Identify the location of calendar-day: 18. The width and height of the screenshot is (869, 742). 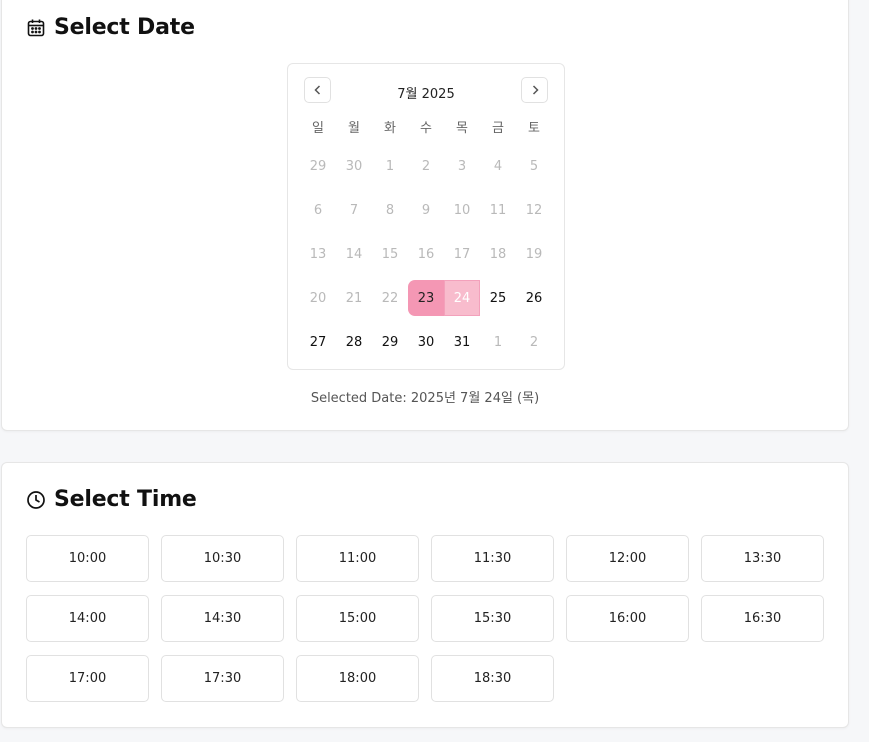
(498, 254).